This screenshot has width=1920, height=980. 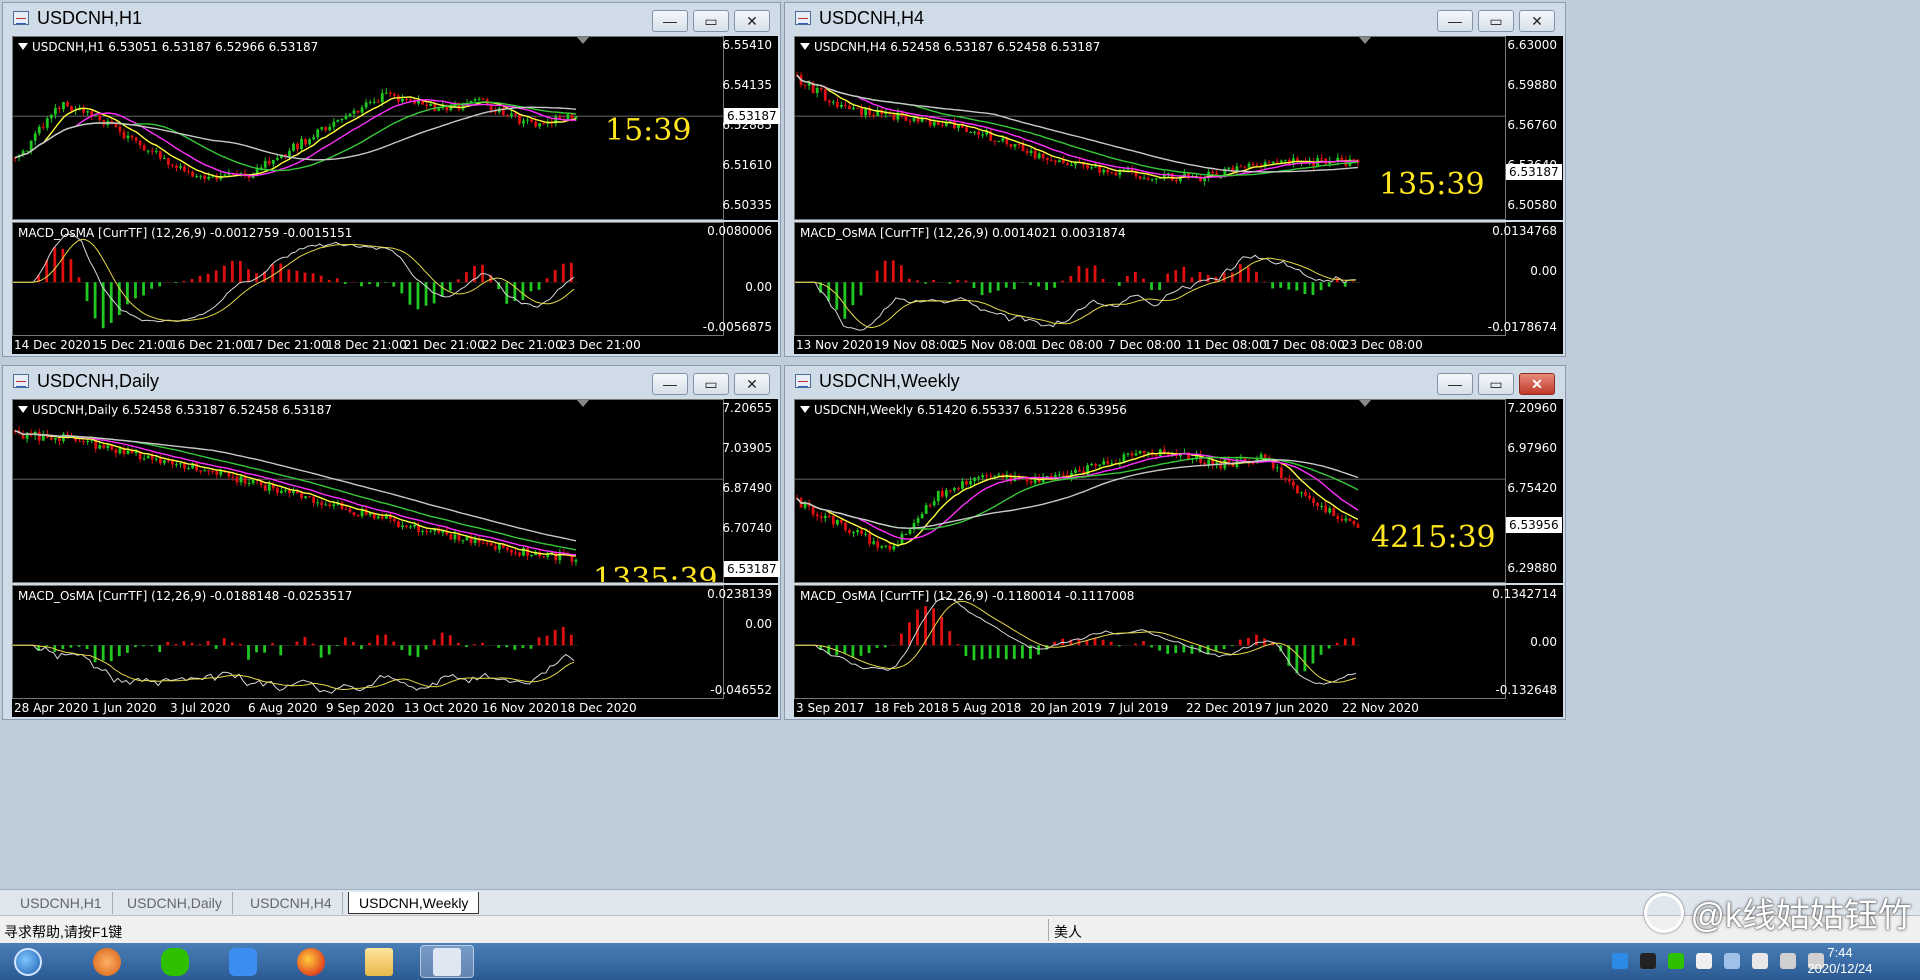 What do you see at coordinates (1840, 952) in the screenshot?
I see `clock-time: 7:44` at bounding box center [1840, 952].